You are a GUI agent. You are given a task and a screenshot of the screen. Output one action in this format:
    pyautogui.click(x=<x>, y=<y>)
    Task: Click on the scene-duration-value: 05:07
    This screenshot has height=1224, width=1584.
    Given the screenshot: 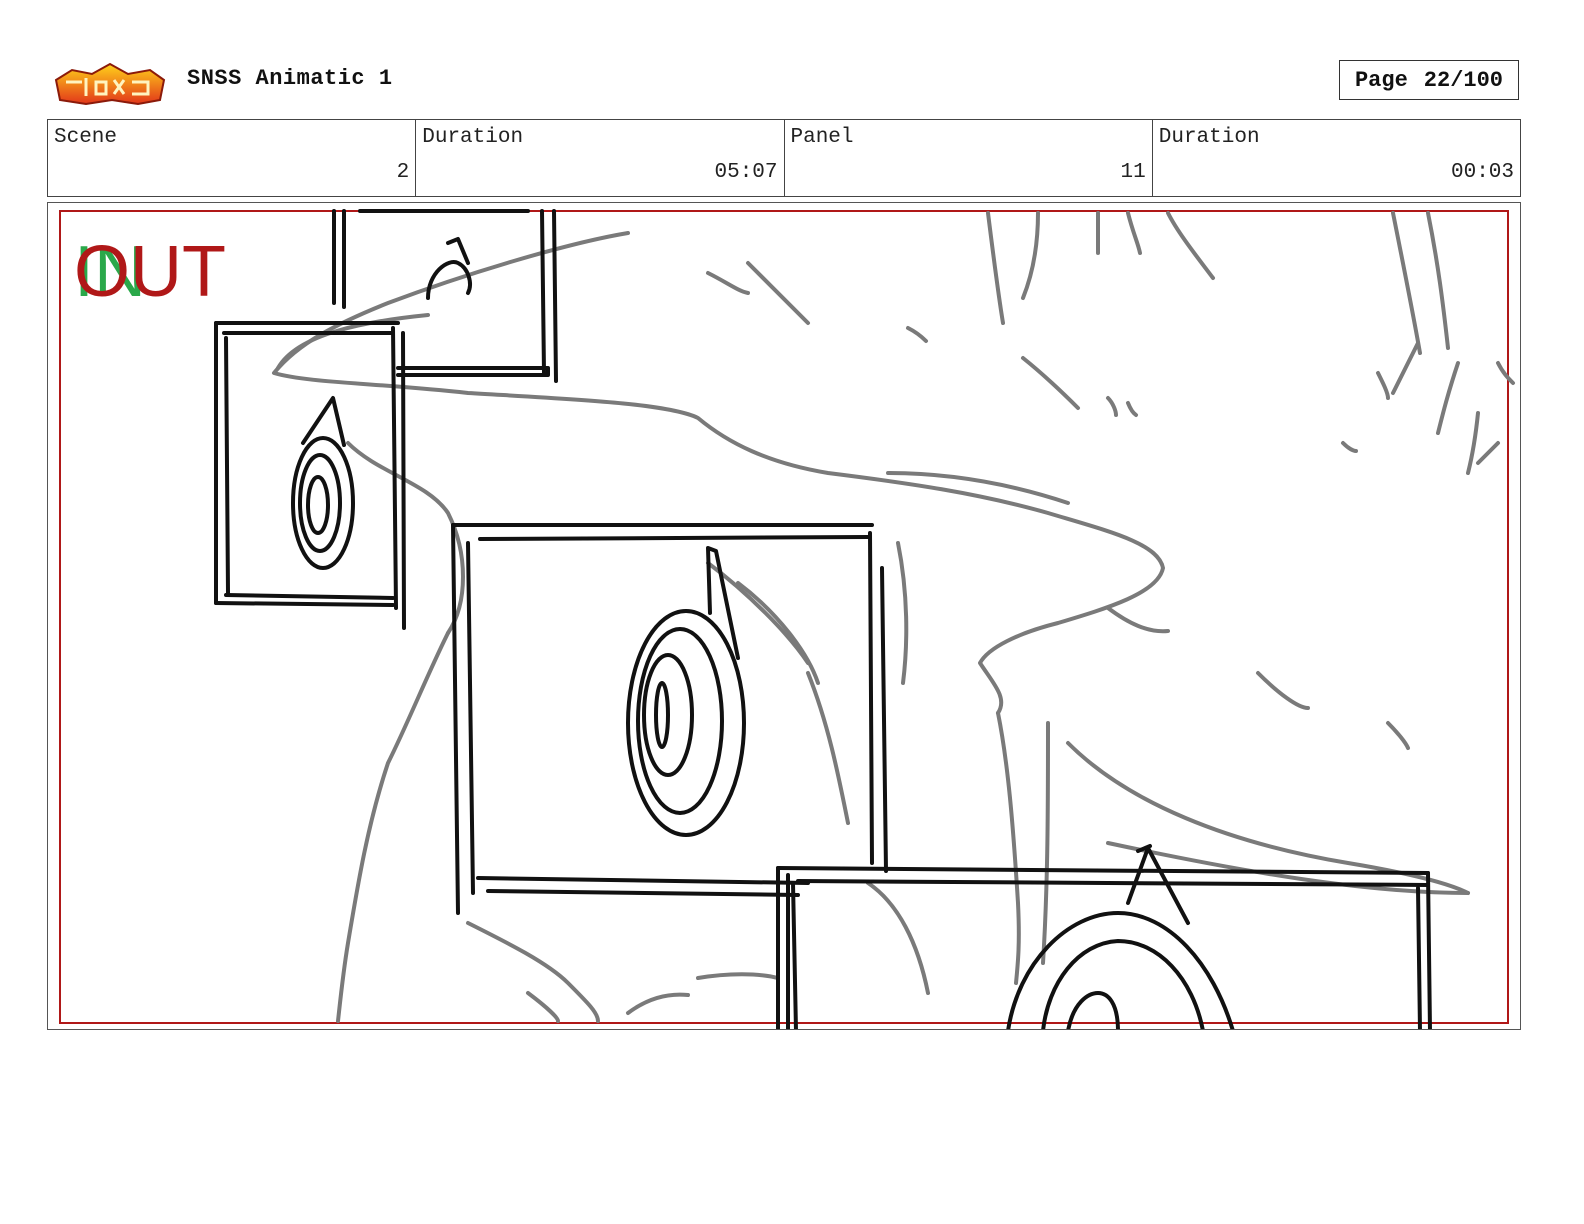 What is the action you would take?
    pyautogui.click(x=746, y=172)
    